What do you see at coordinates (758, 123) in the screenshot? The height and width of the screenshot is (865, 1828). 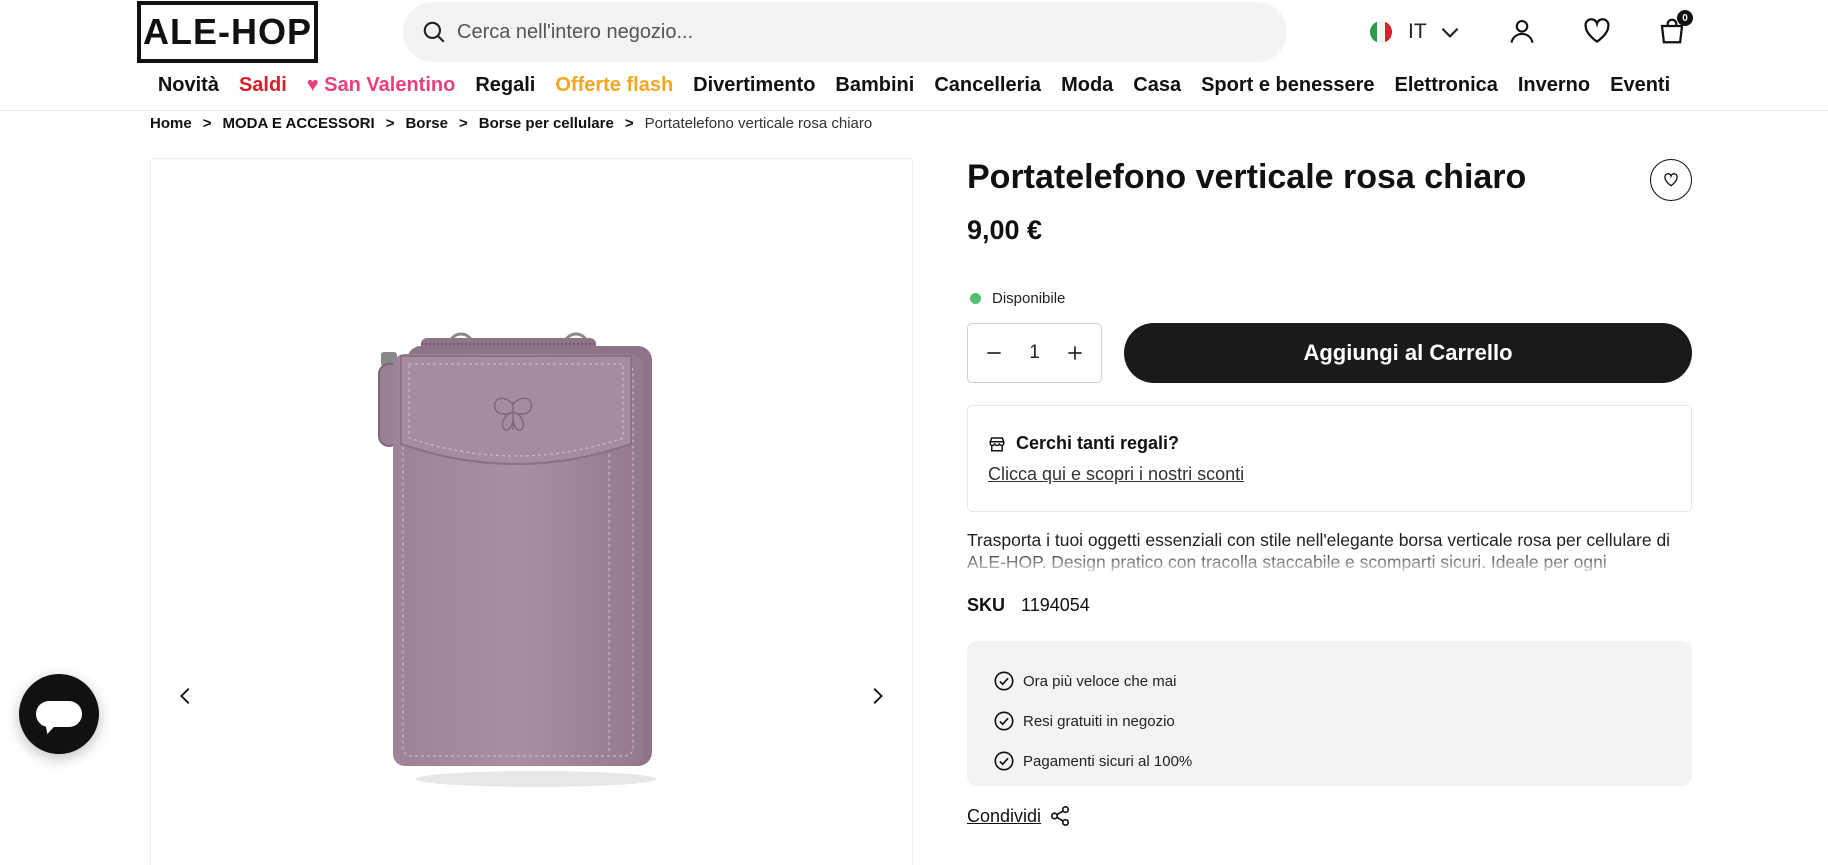 I see `breadcrumb-current: Portatelefono verticale rosa chiaro` at bounding box center [758, 123].